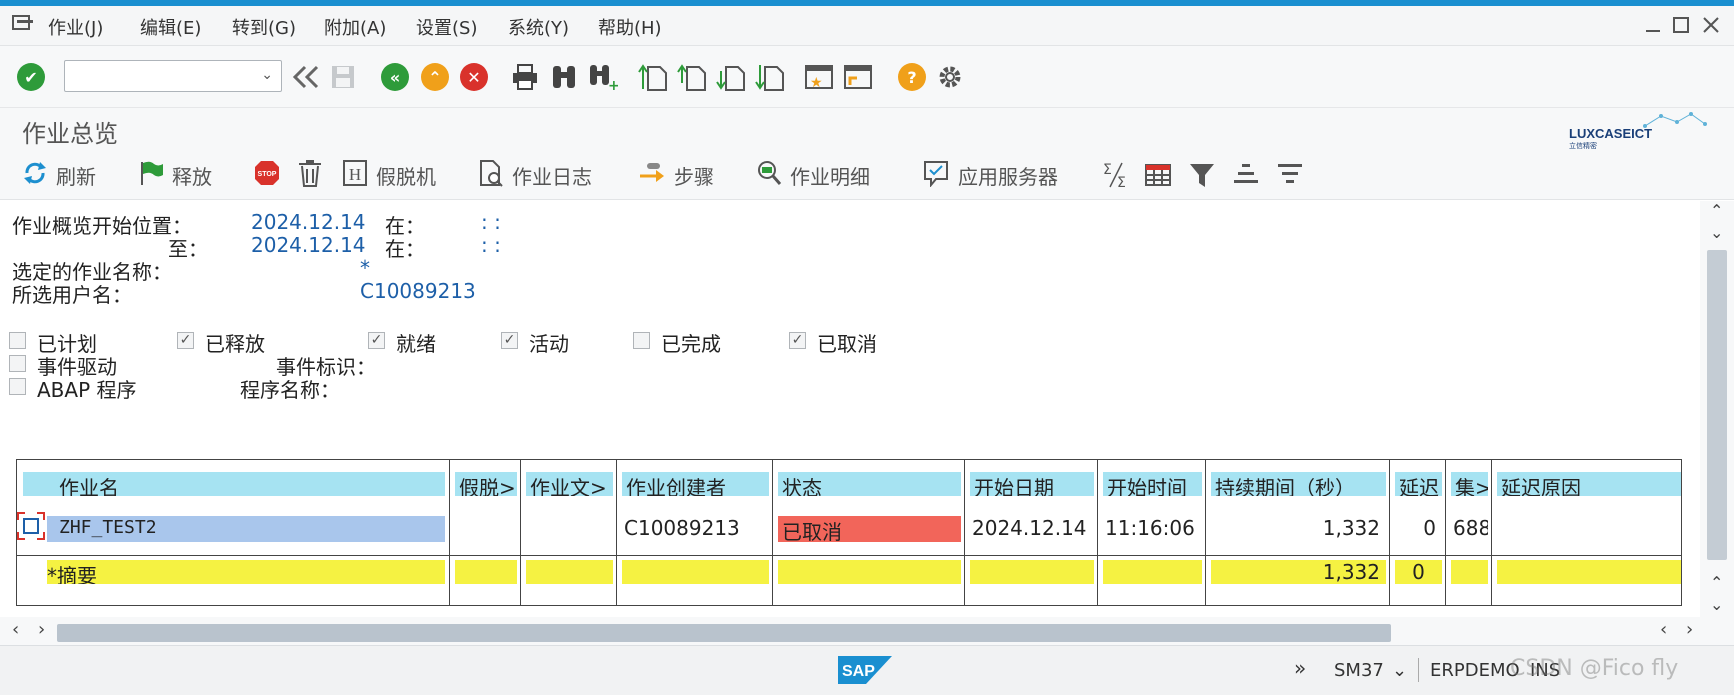 This screenshot has height=695, width=1734. I want to click on first-page-icon, so click(653, 77).